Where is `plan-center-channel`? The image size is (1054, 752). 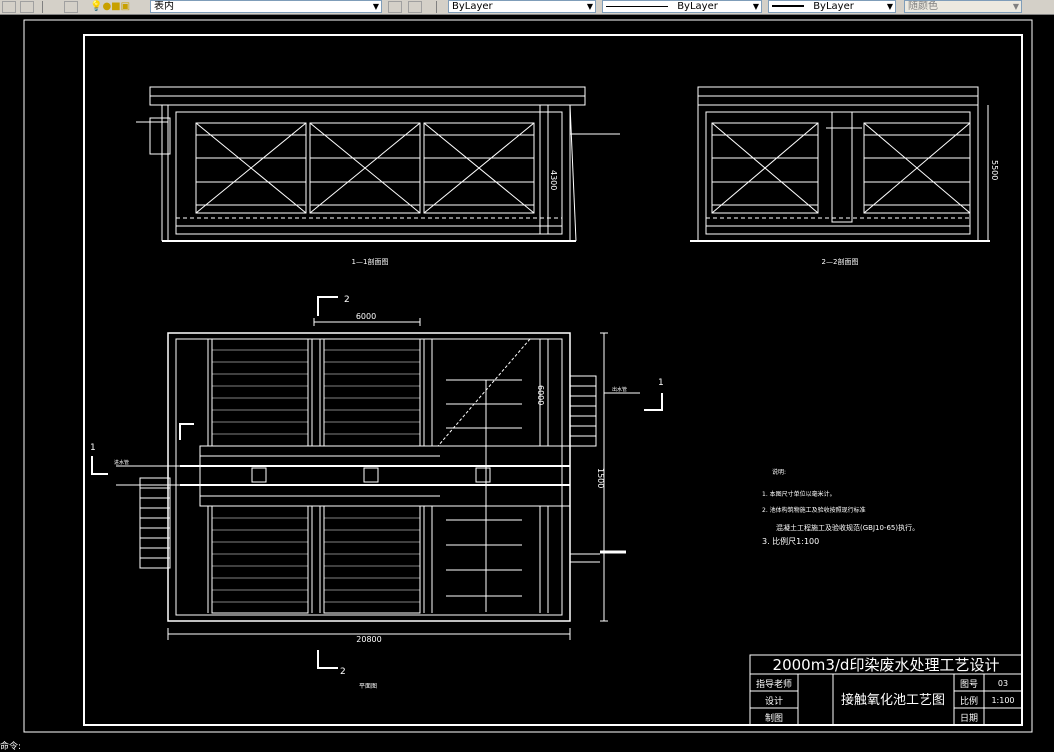 plan-center-channel is located at coordinates (385, 476).